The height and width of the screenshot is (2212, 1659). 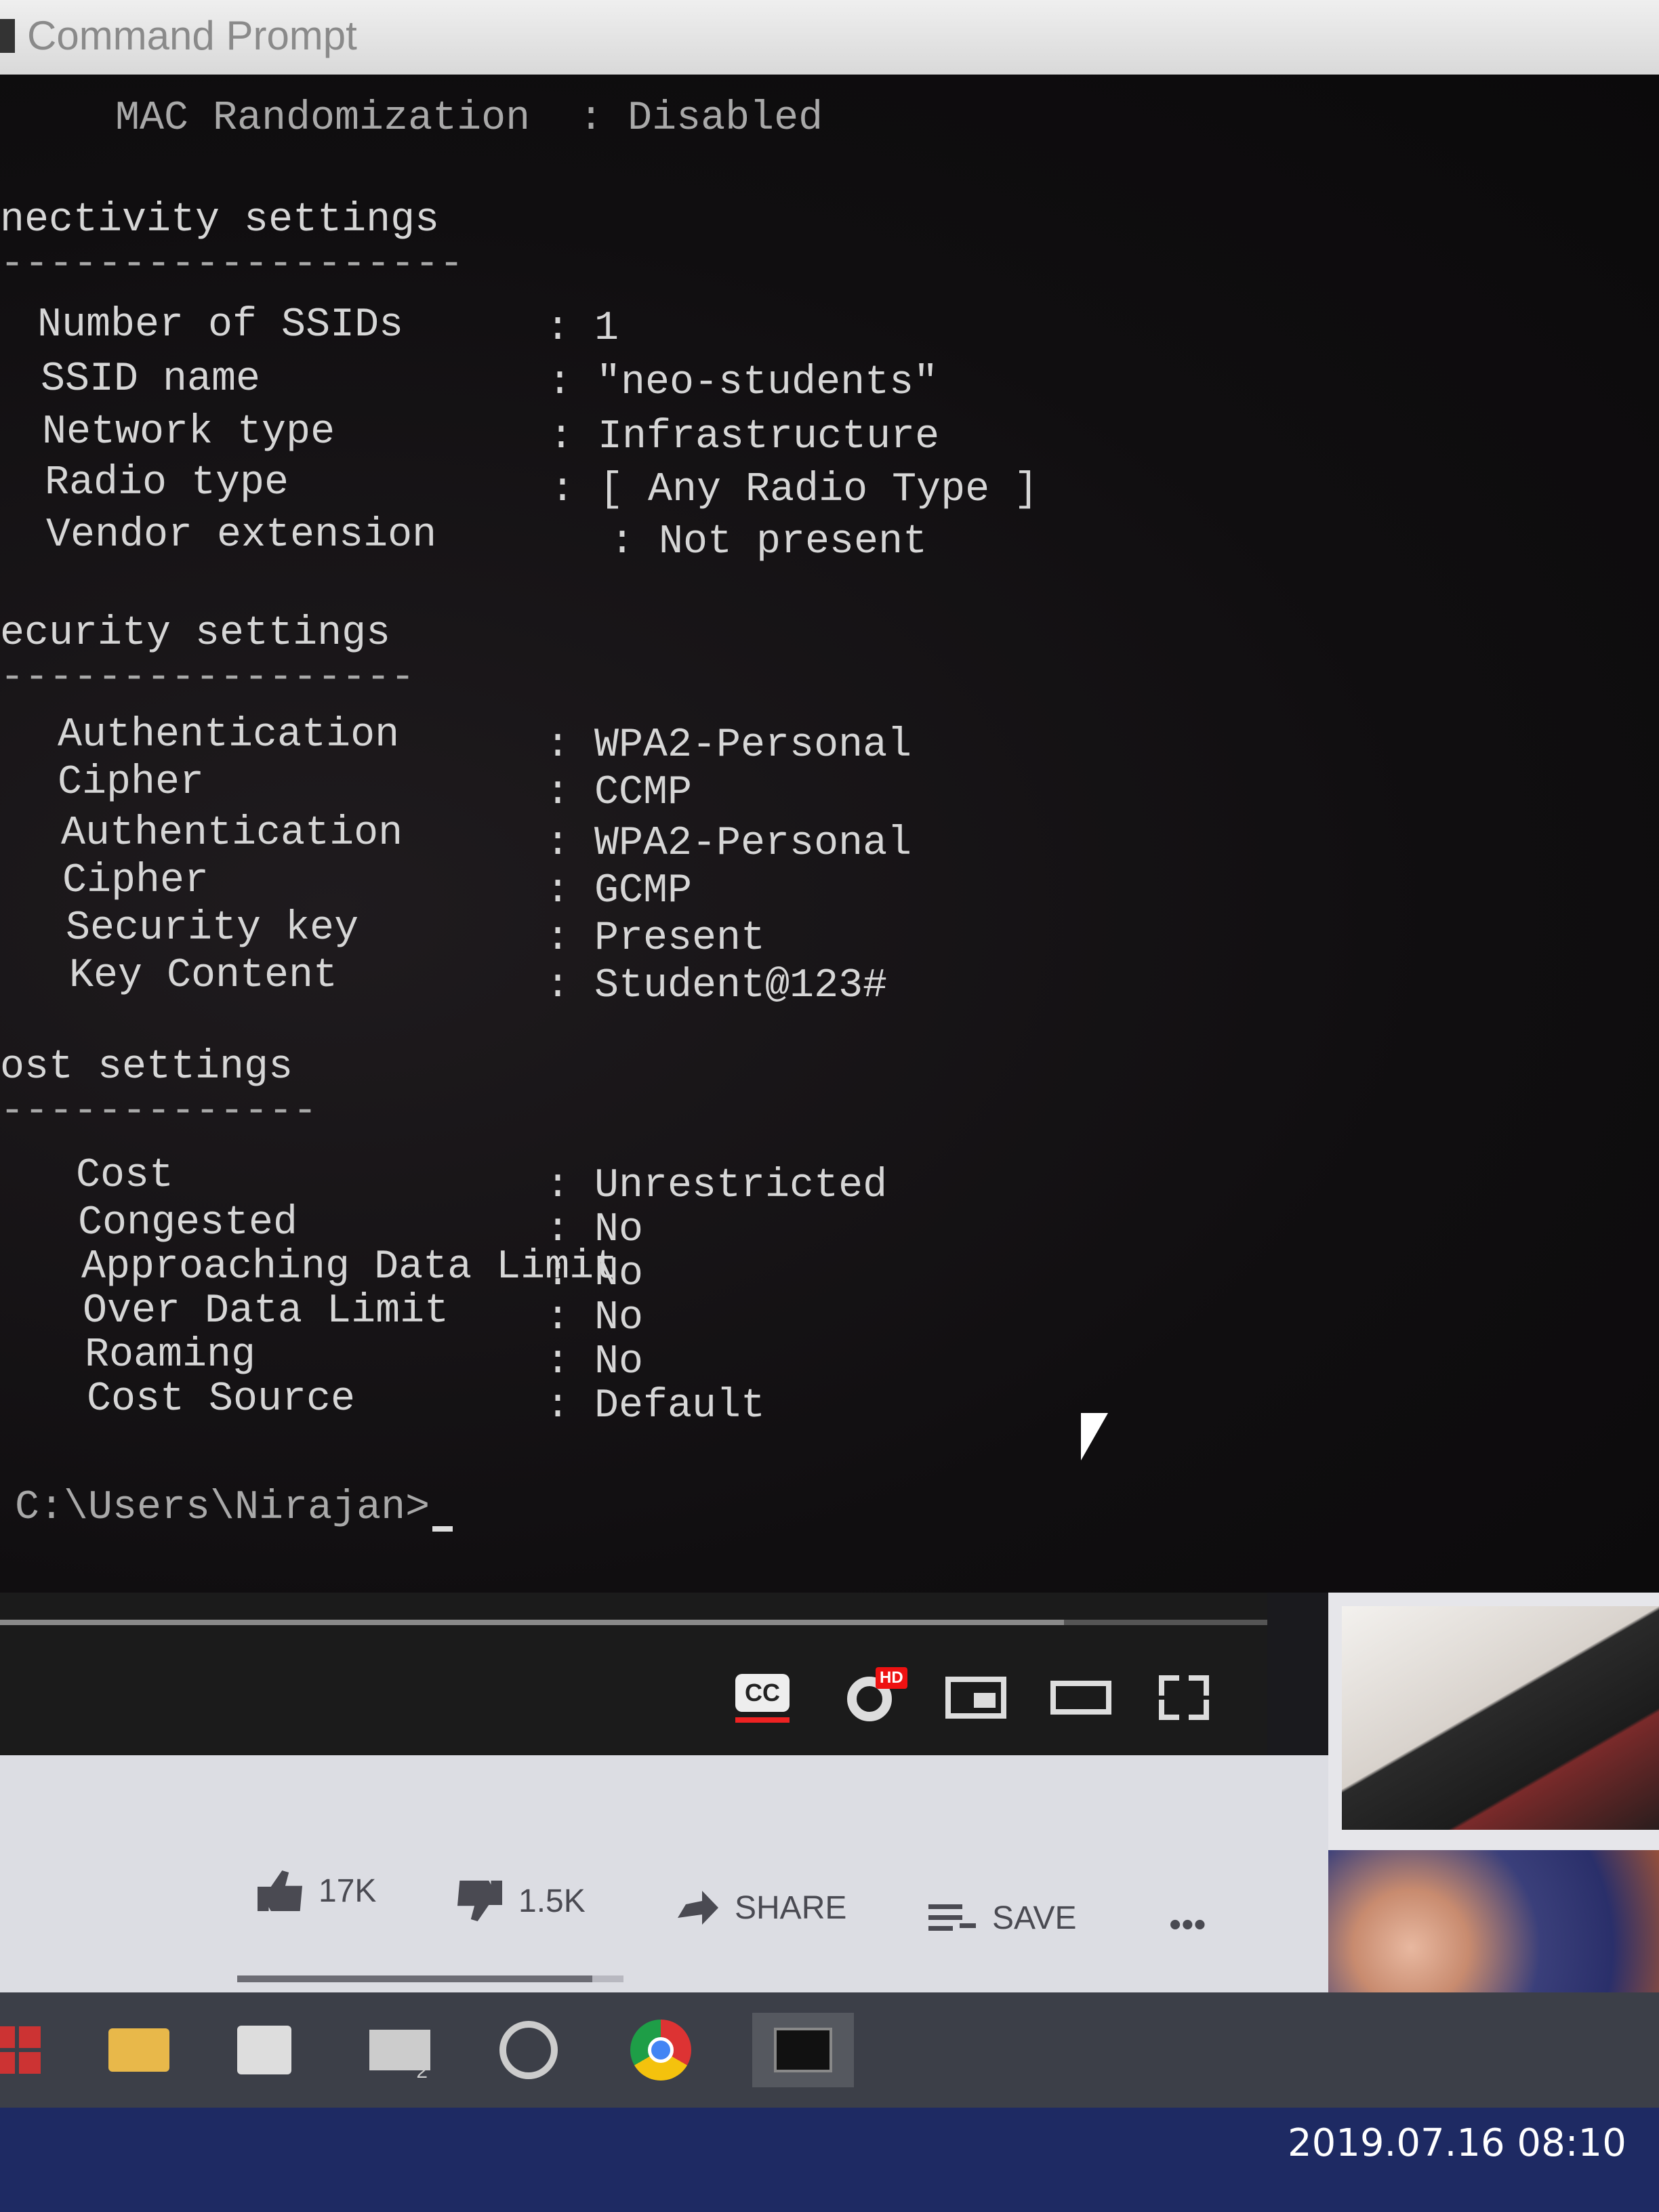 What do you see at coordinates (717, 986) in the screenshot?
I see `console-value-key-content: : Student@123#` at bounding box center [717, 986].